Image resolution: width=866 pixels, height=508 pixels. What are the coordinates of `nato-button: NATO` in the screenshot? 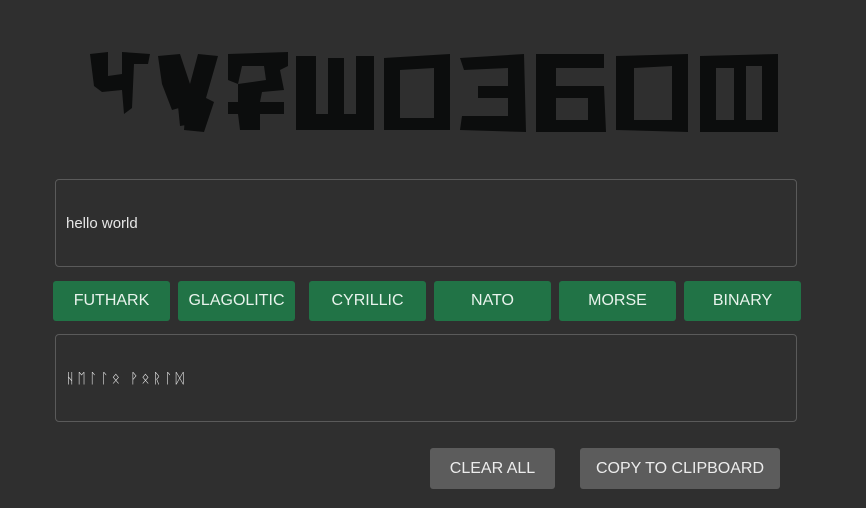 It's located at (492, 301).